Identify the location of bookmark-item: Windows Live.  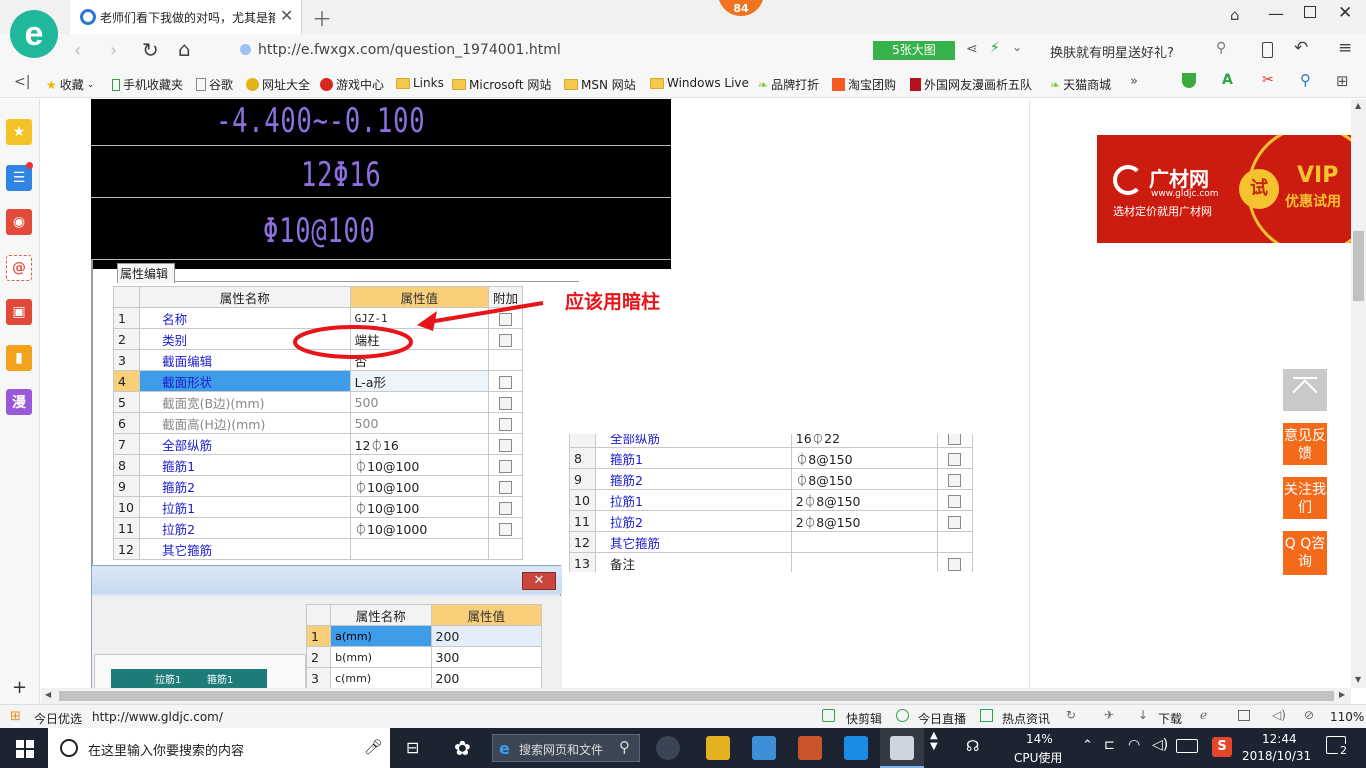
(699, 83).